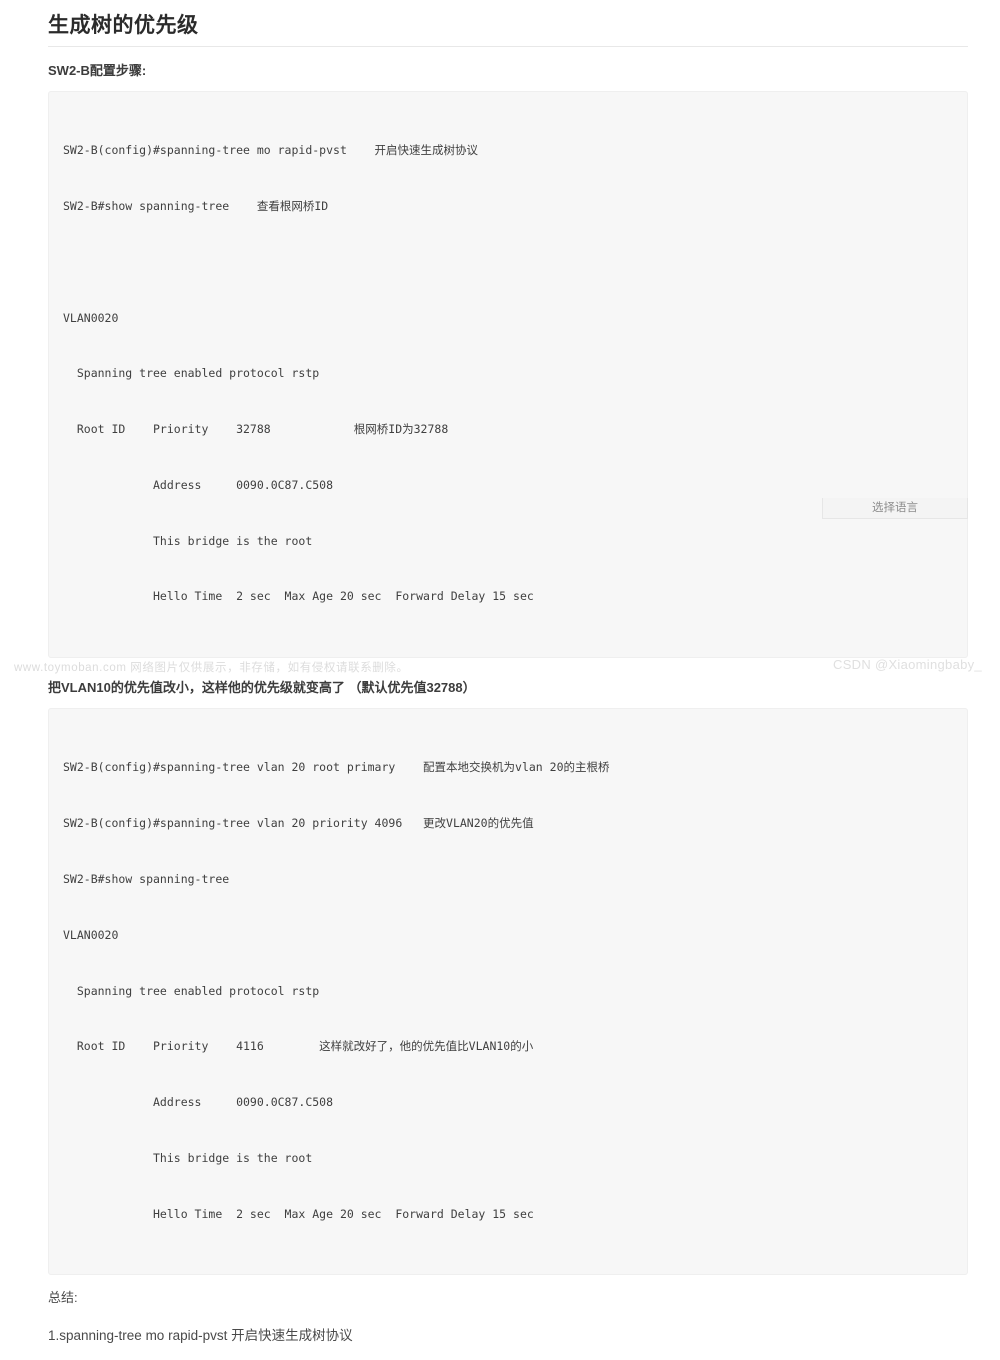  I want to click on section-heading-lower-priority: 把VLAN10的优先值改小，这样他的优先级就变高了 （默认优先值32788）, so click(262, 688).